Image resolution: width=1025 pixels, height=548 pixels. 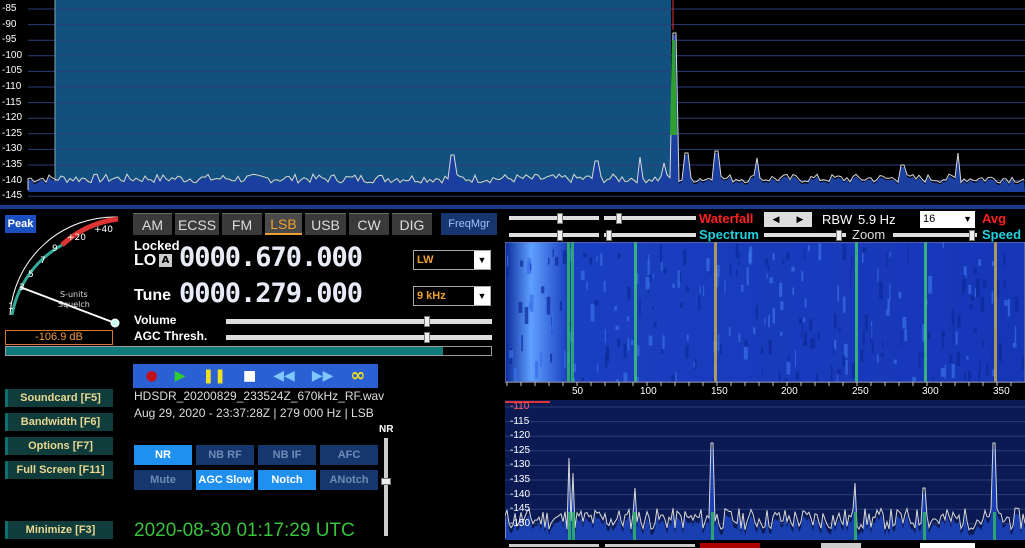 I want to click on mode-am-button: AM, so click(x=152, y=224).